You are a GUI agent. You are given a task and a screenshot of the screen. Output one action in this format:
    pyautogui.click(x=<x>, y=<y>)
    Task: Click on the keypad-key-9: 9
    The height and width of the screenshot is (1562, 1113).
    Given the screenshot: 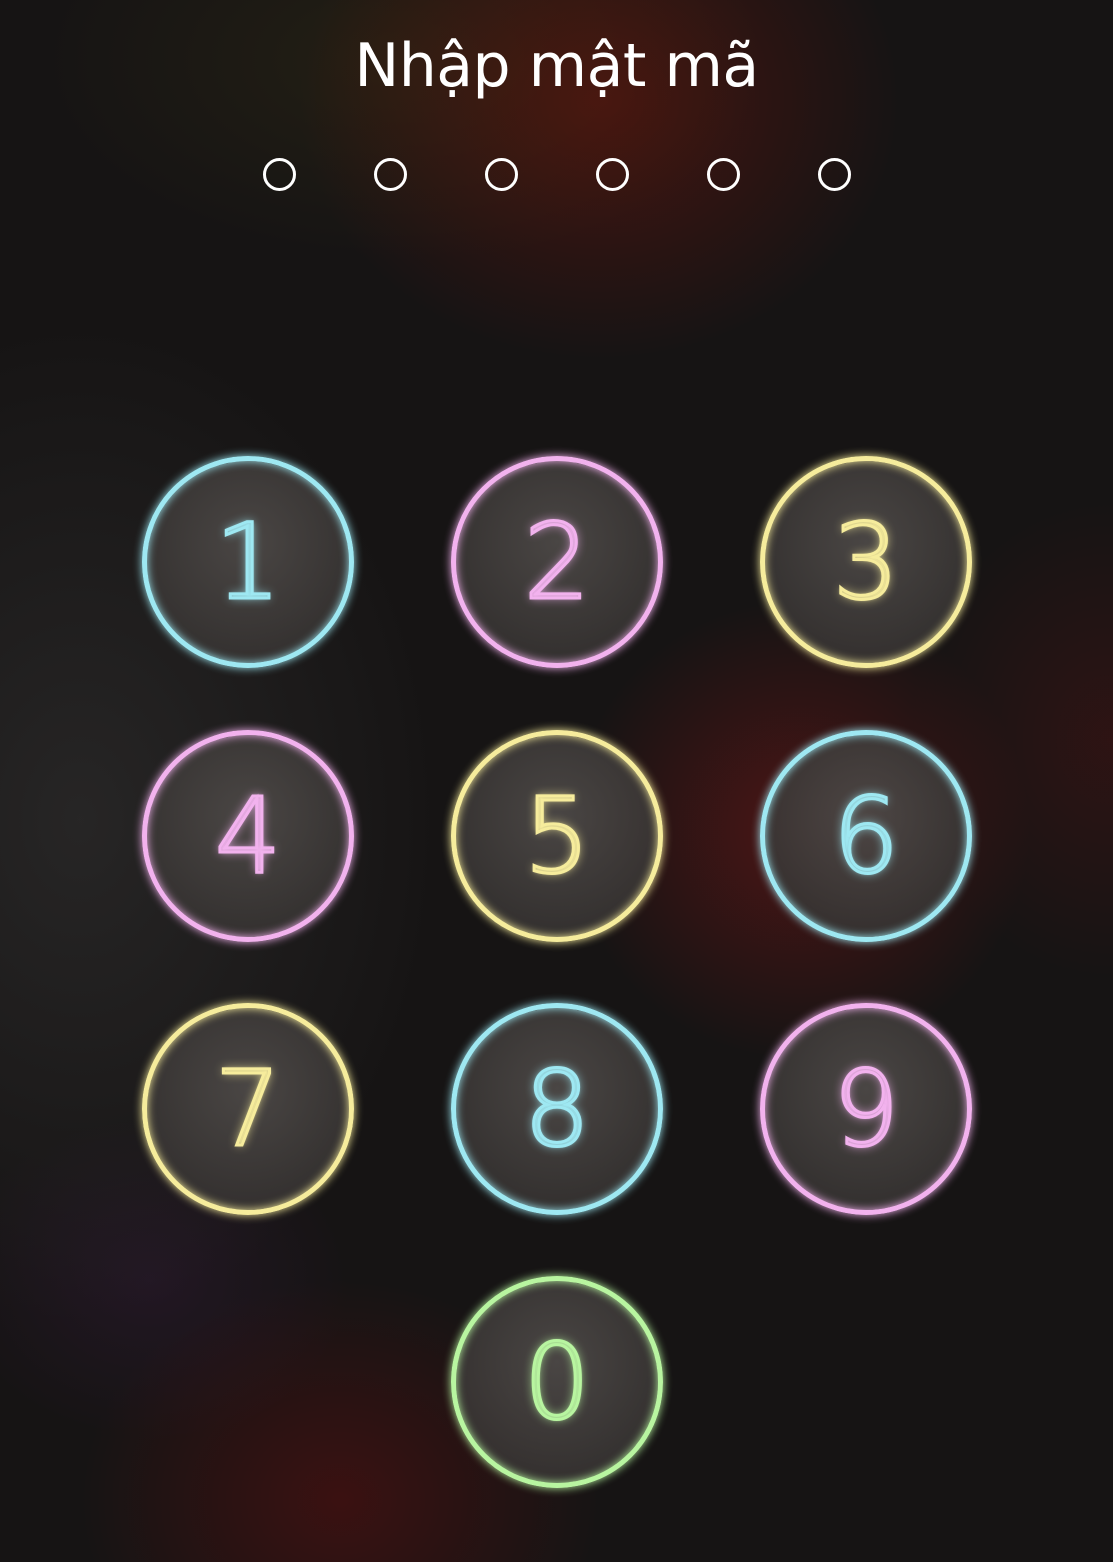 What is the action you would take?
    pyautogui.click(x=866, y=1109)
    